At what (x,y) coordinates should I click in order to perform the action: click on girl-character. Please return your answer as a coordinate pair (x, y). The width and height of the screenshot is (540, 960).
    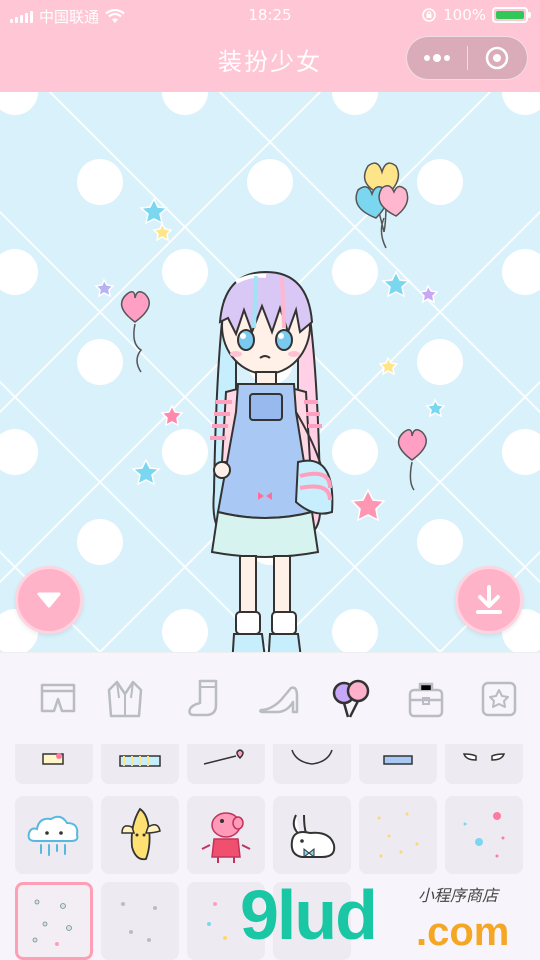
    Looking at the image, I should click on (272, 461).